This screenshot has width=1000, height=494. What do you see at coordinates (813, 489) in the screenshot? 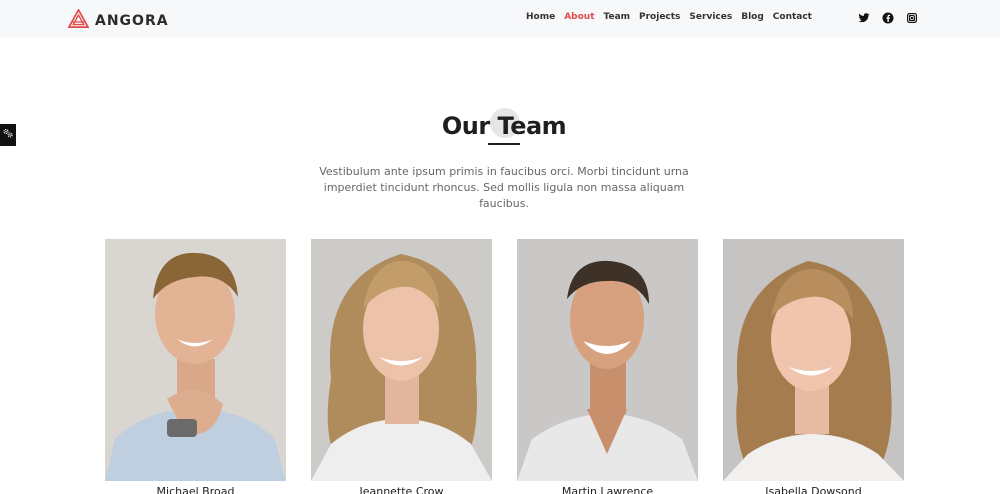
I see `member-name: Isabella Dowsond` at bounding box center [813, 489].